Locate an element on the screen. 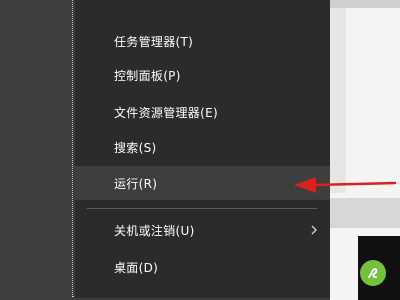  menu-item-label: 关机或注销(U) is located at coordinates (154, 230).